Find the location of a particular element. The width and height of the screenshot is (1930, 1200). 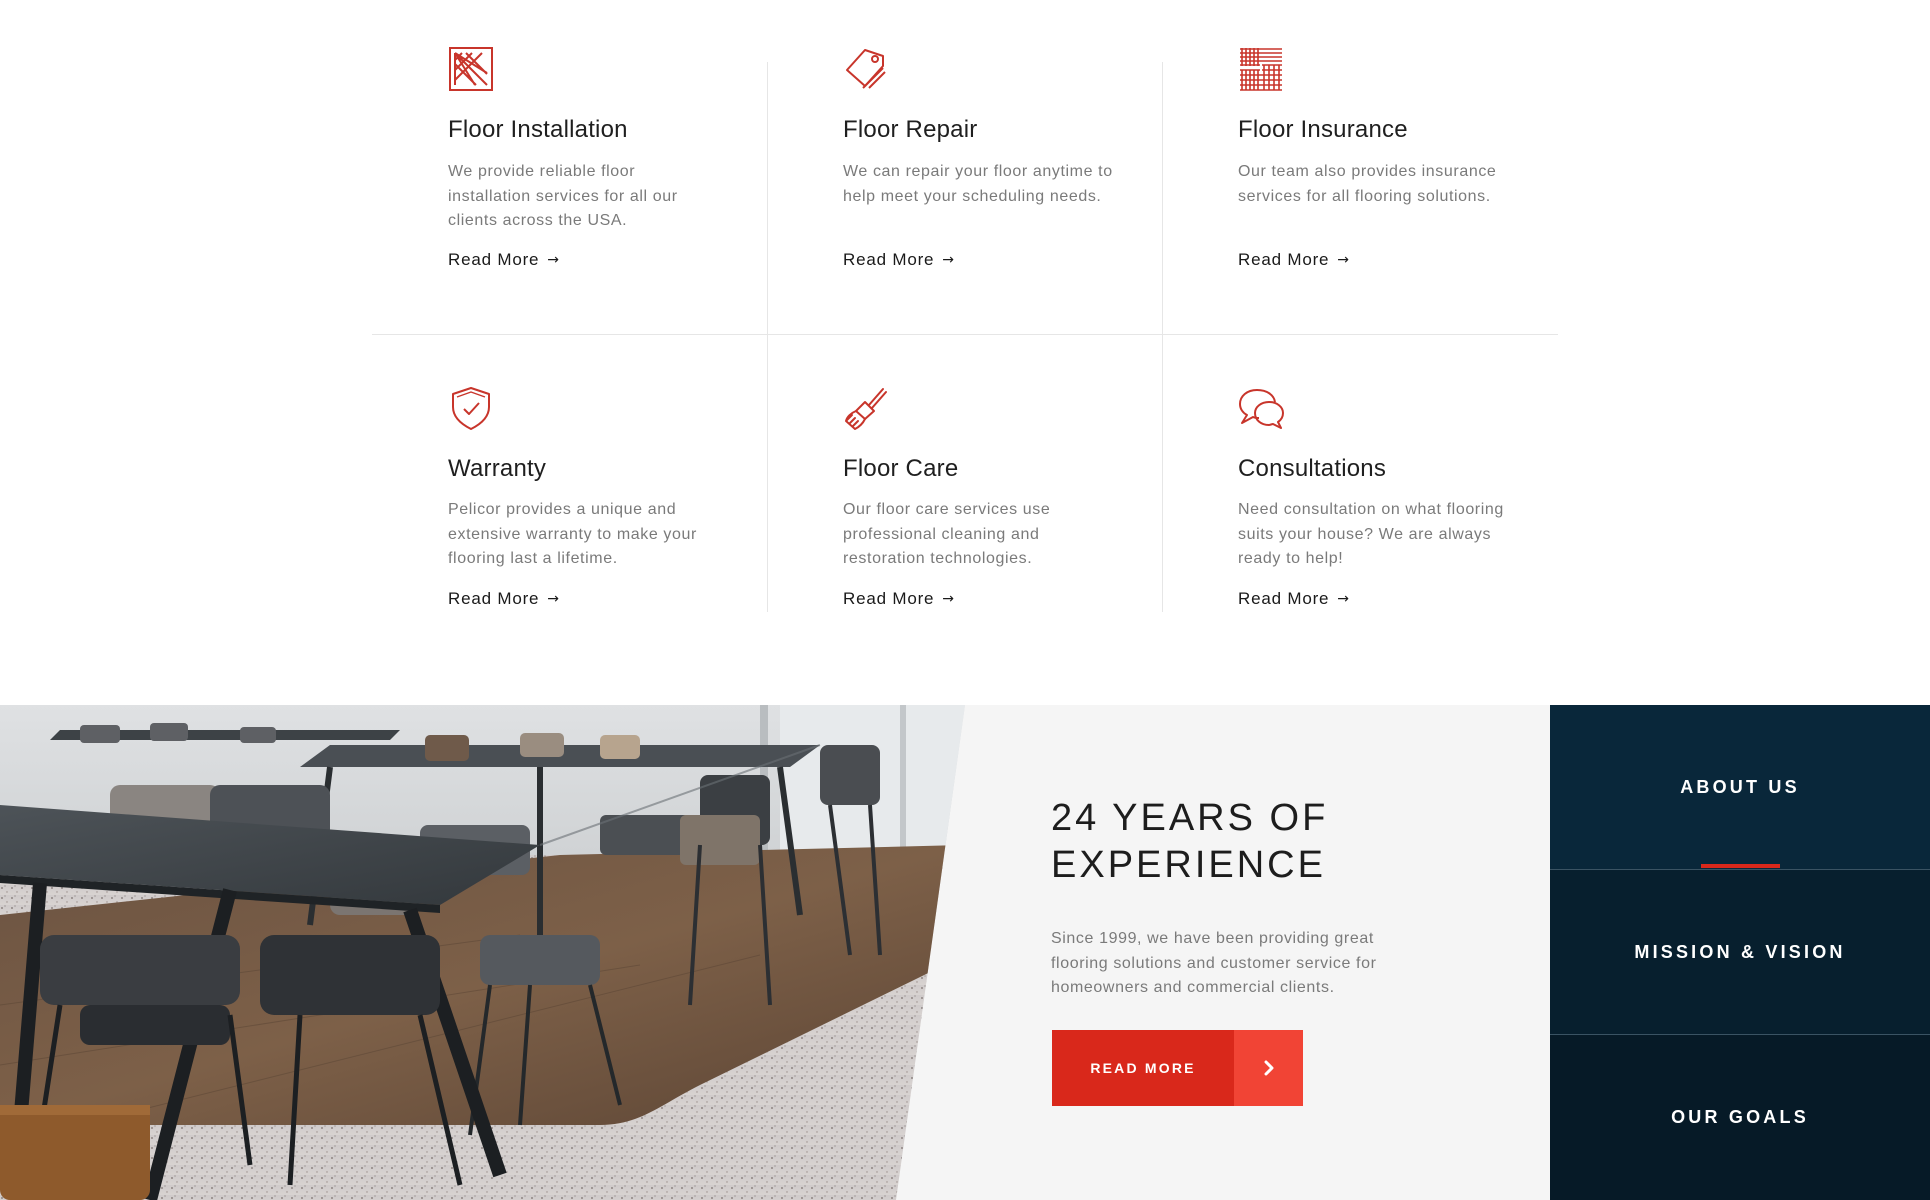

tab-active-indicator is located at coordinates (1740, 866).